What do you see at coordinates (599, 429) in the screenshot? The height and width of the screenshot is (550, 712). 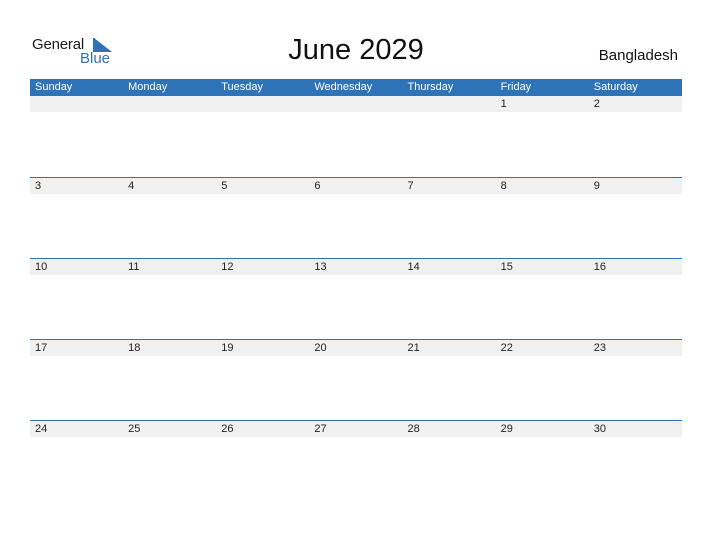 I see `day-cell: 30` at bounding box center [599, 429].